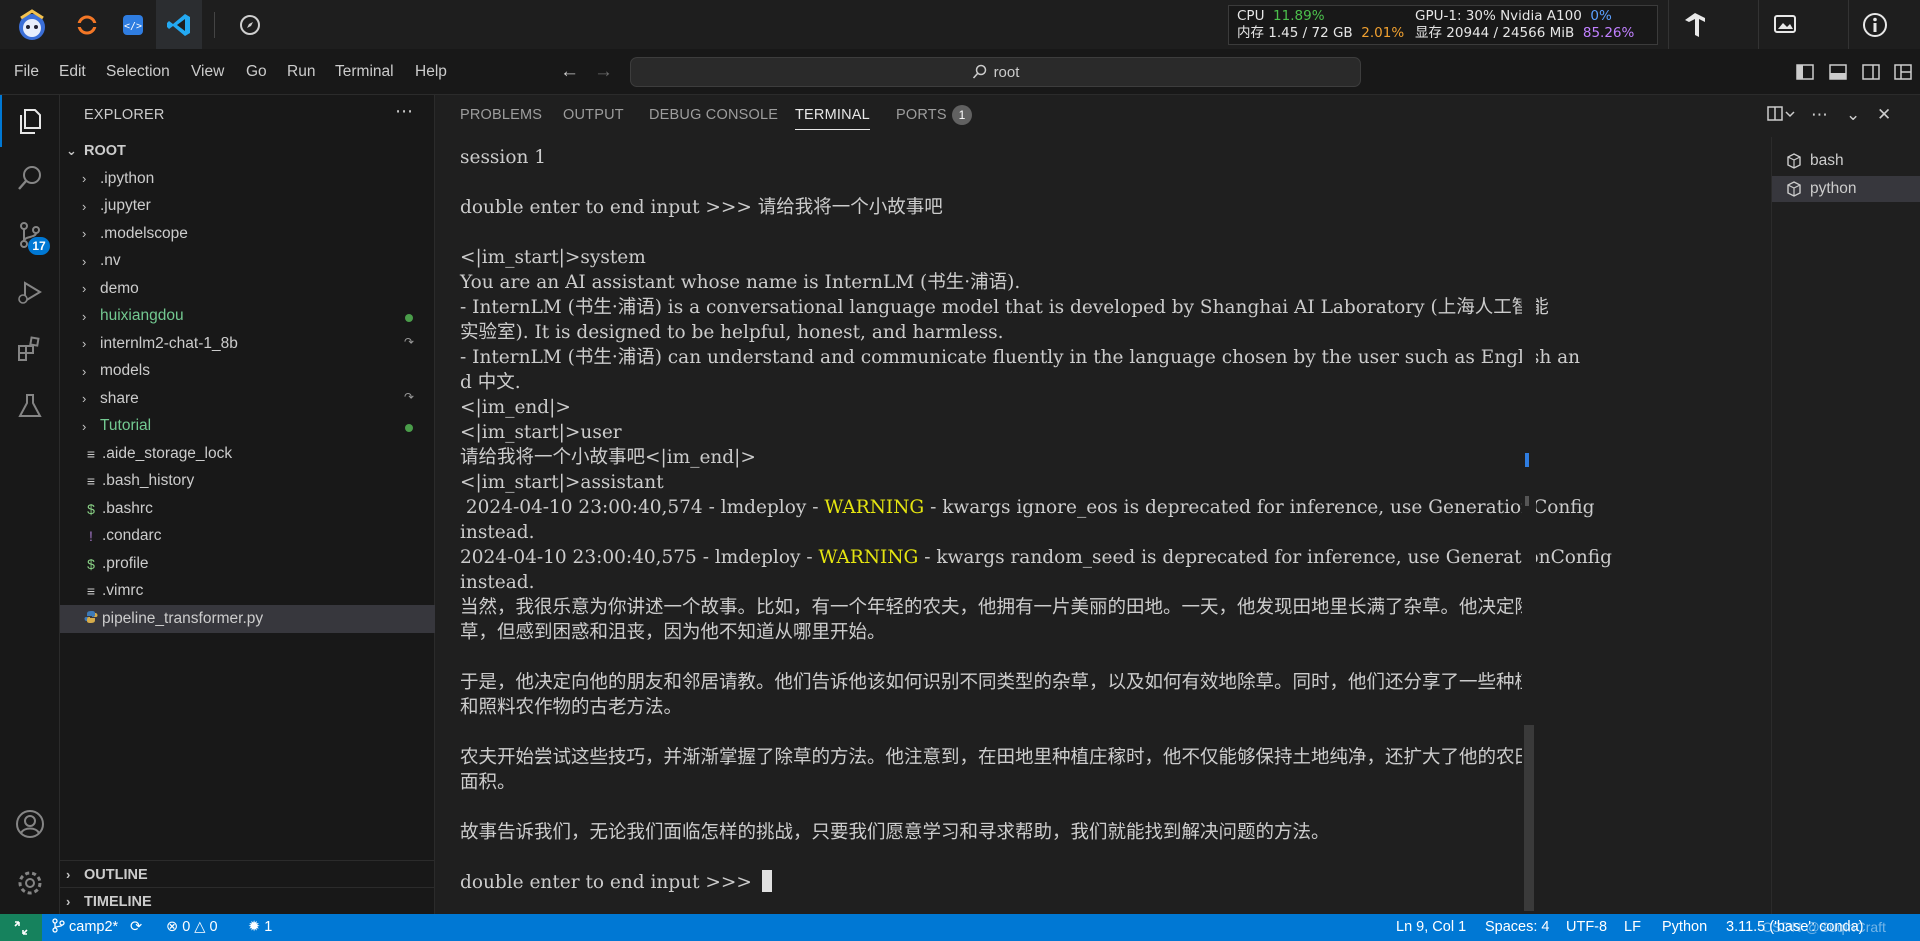  I want to click on ai-studio-logo-icon, so click(32, 24).